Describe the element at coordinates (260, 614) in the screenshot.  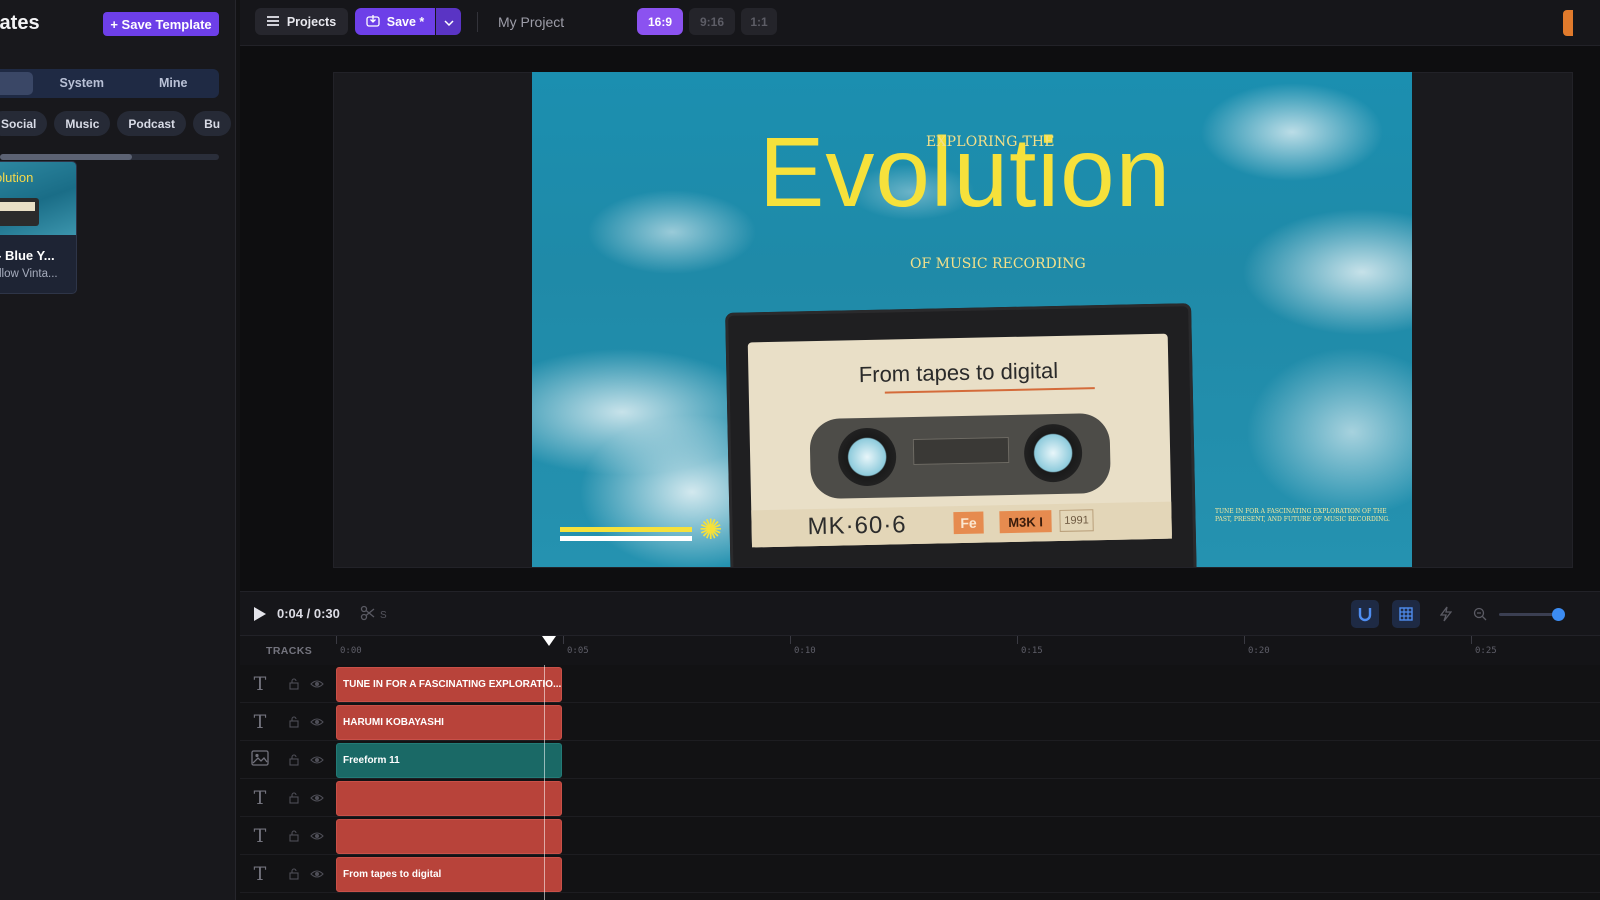
I see `play-icon` at that location.